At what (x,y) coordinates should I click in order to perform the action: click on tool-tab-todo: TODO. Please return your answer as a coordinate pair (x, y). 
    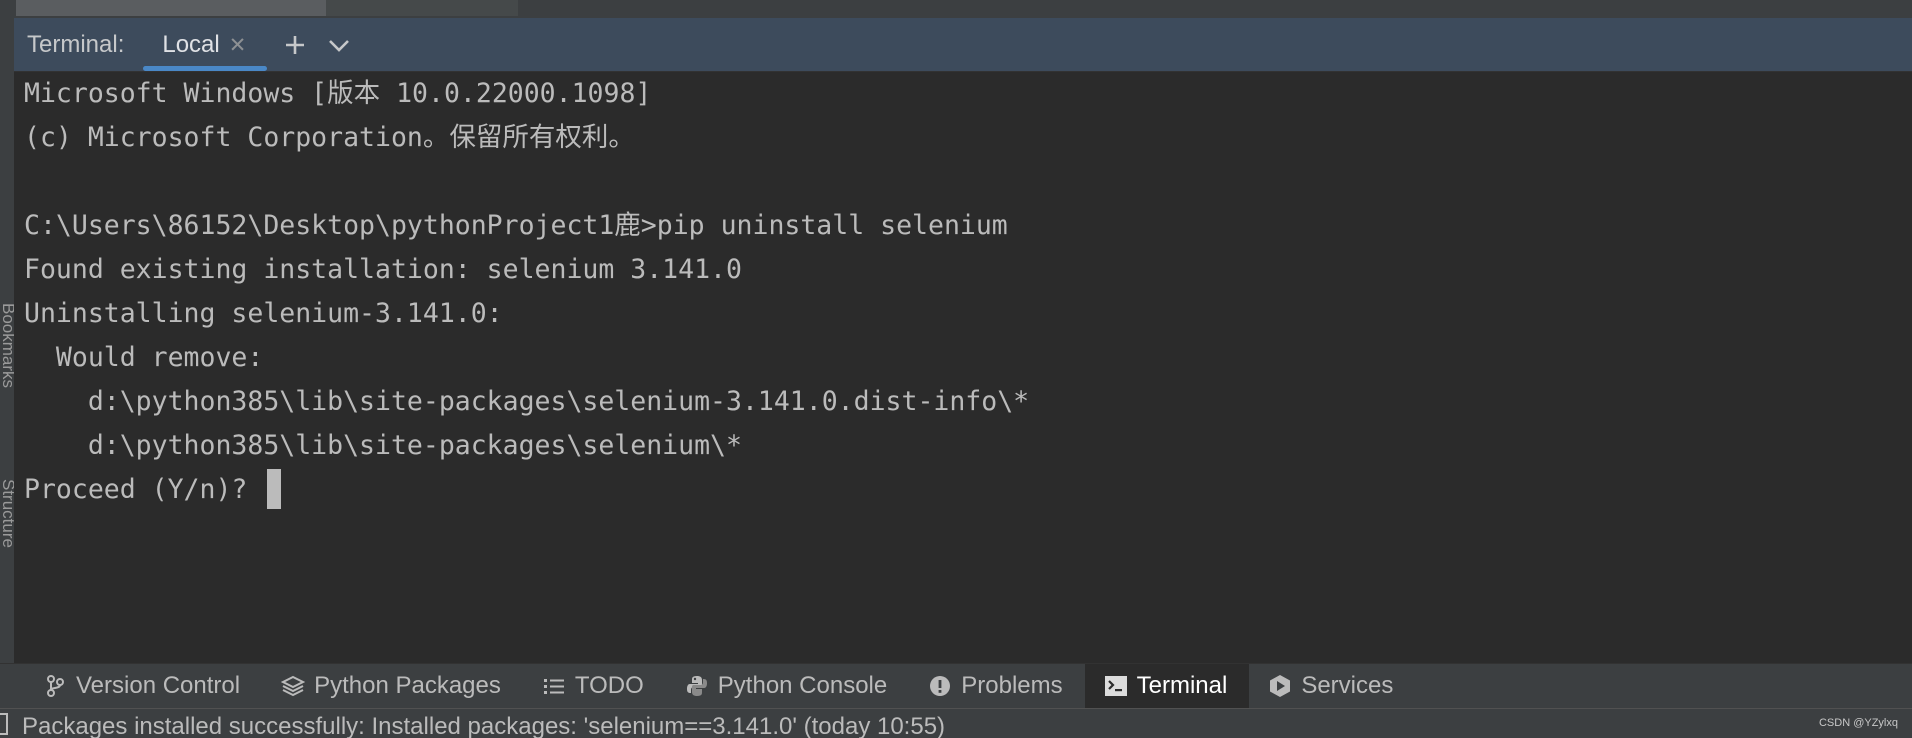
    Looking at the image, I should click on (594, 686).